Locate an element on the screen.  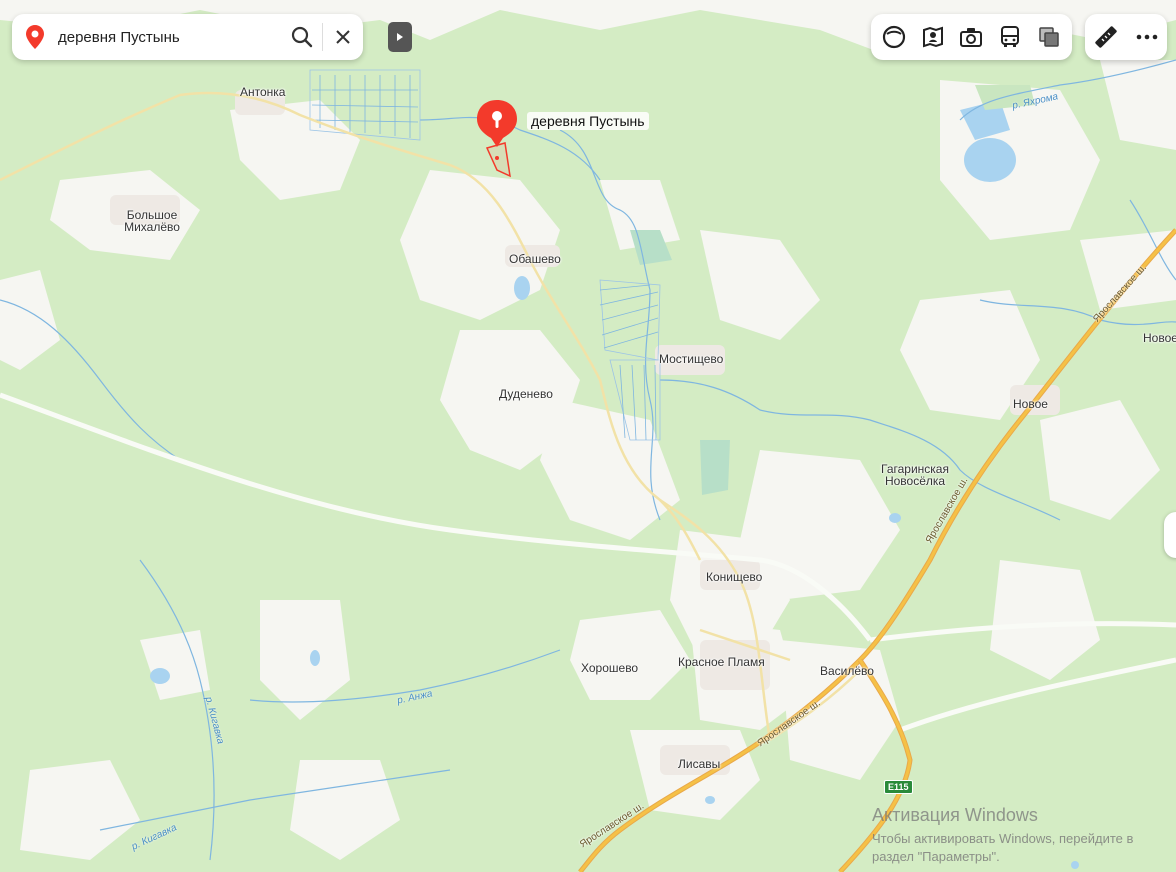
panorama-map-button is located at coordinates (933, 37).